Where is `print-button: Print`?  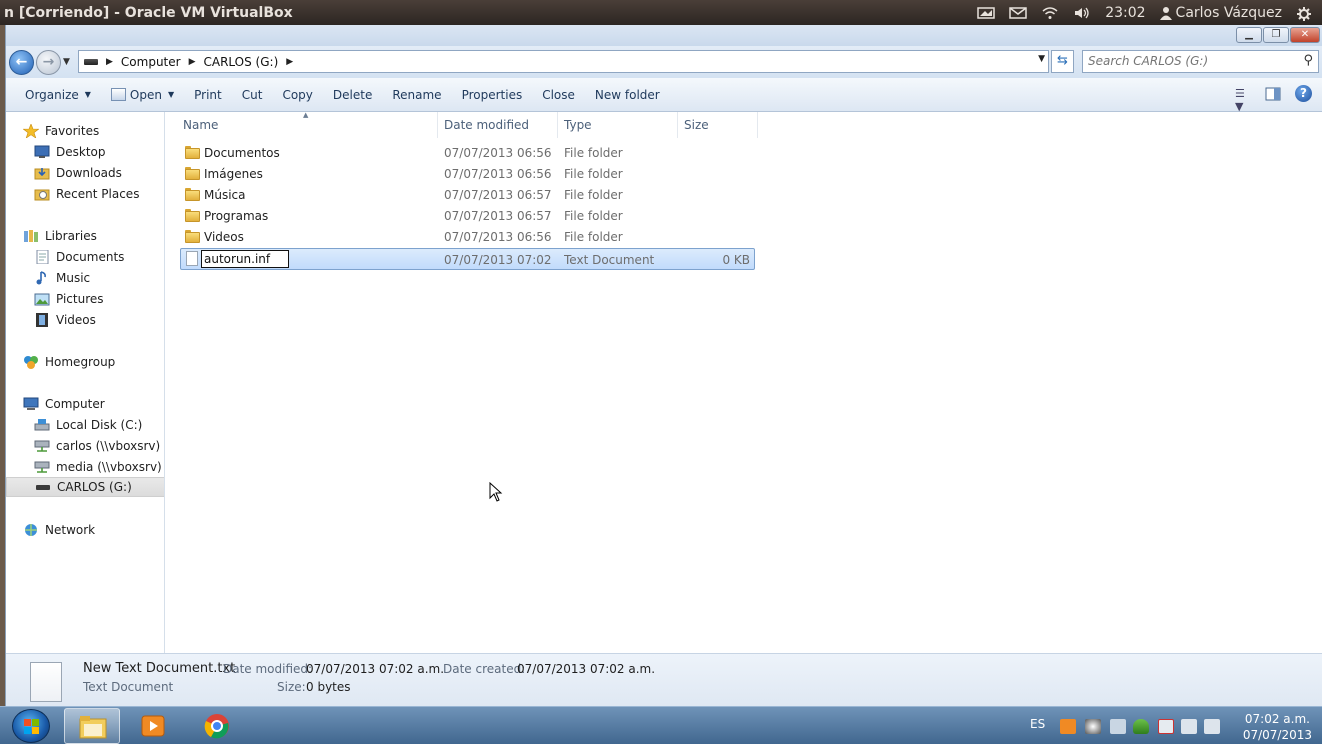 print-button: Print is located at coordinates (208, 95).